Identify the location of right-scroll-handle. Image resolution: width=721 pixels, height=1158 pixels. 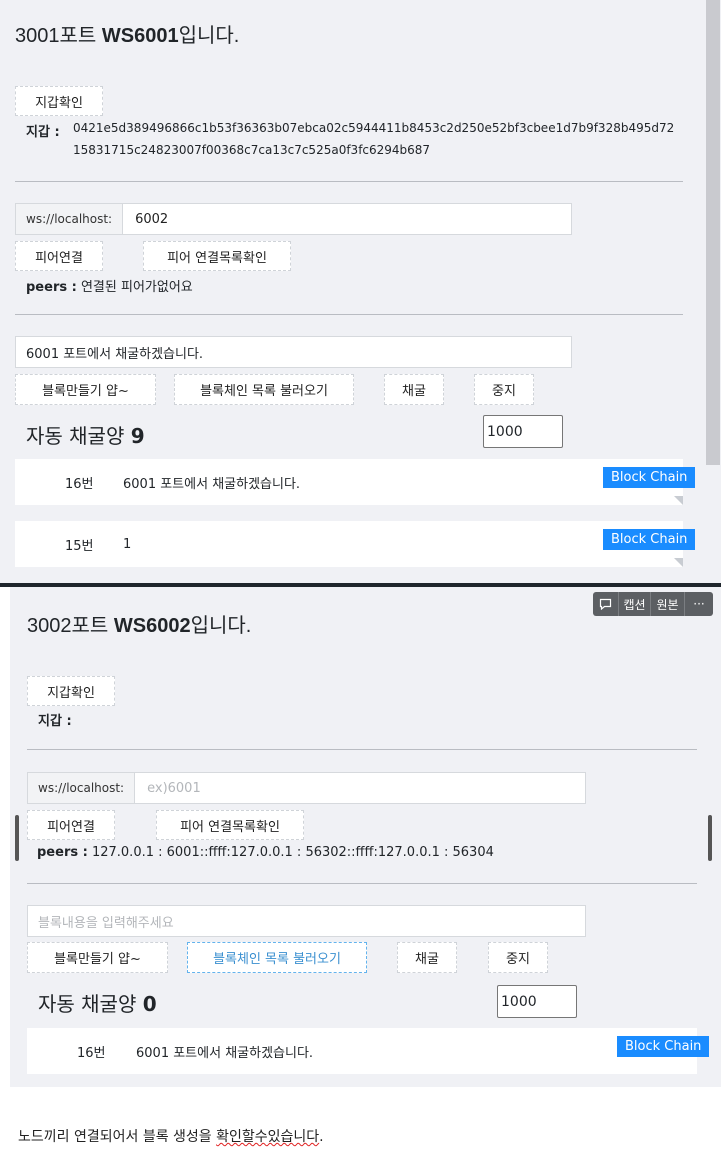
(710, 838).